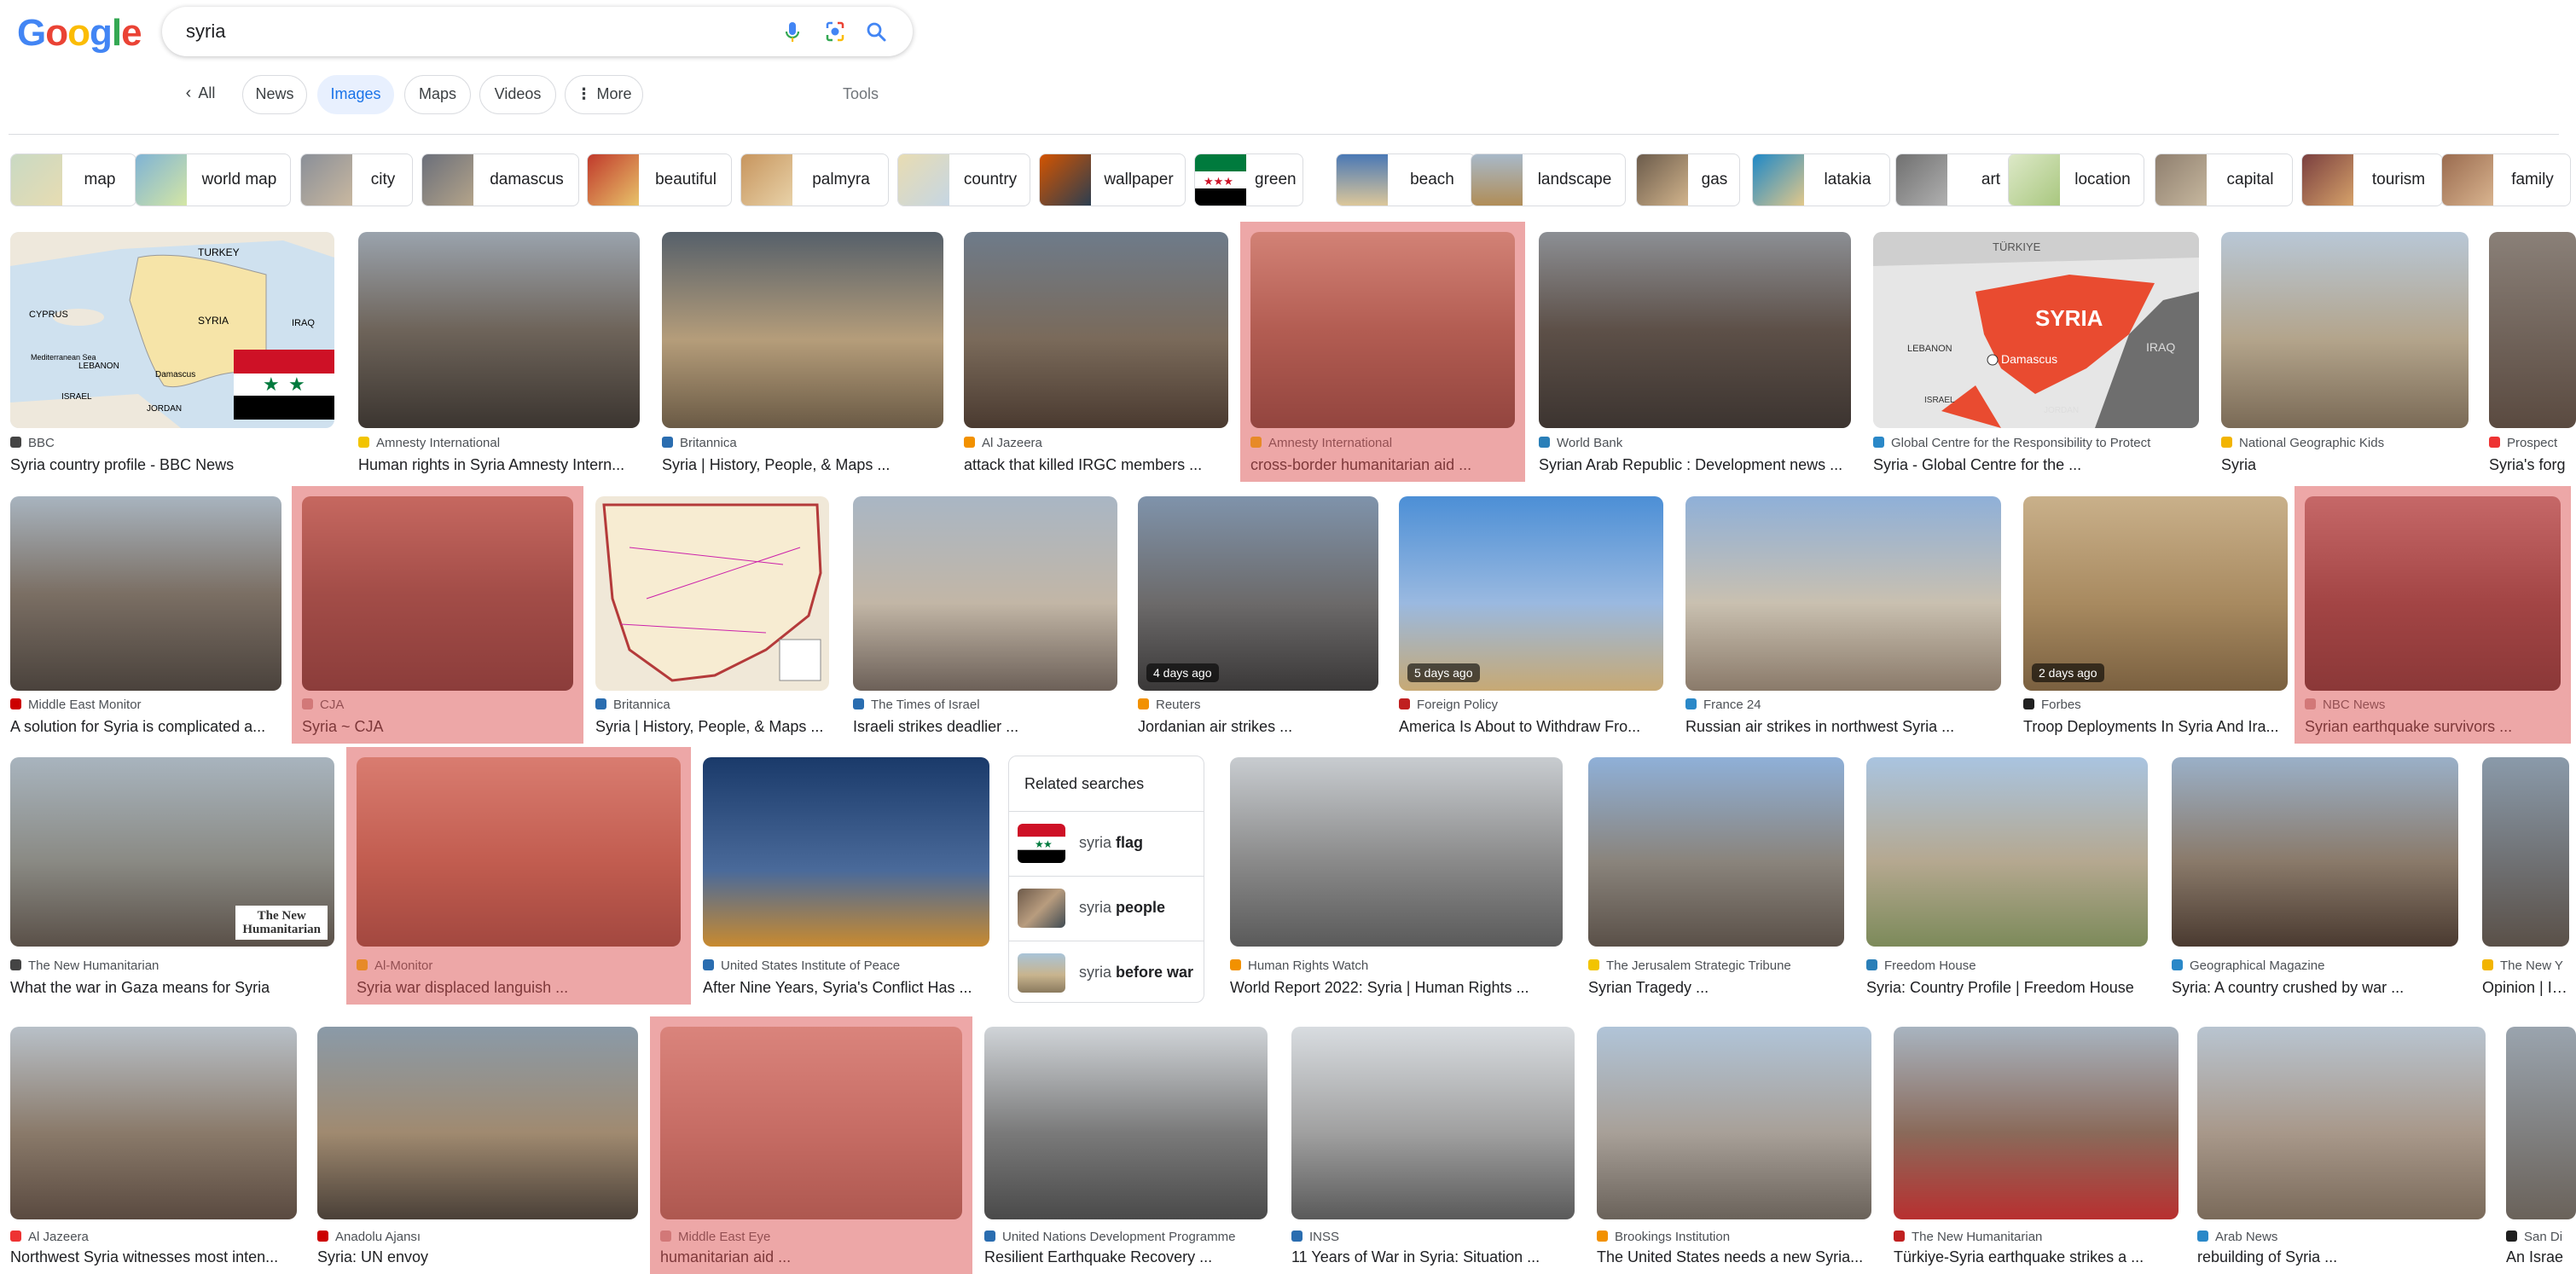  Describe the element at coordinates (963, 179) in the screenshot. I see `chip-country: country` at that location.